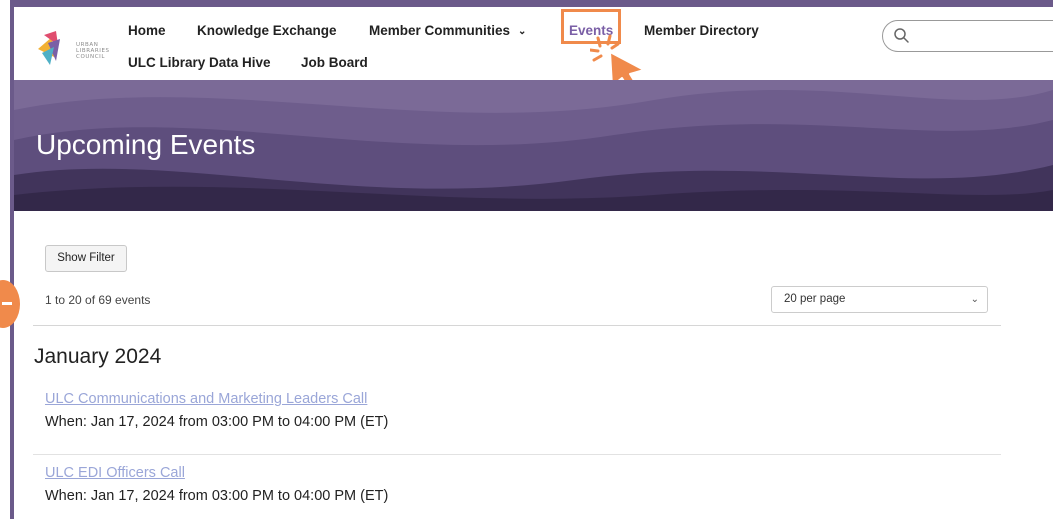 The height and width of the screenshot is (519, 1053). What do you see at coordinates (967, 36) in the screenshot?
I see `search-input` at bounding box center [967, 36].